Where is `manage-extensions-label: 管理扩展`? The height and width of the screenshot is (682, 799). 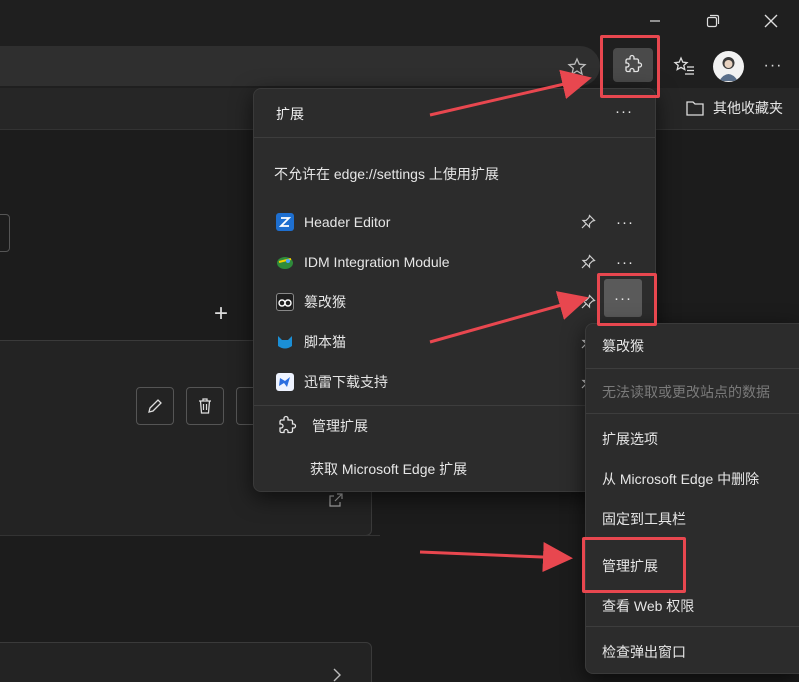 manage-extensions-label: 管理扩展 is located at coordinates (340, 426).